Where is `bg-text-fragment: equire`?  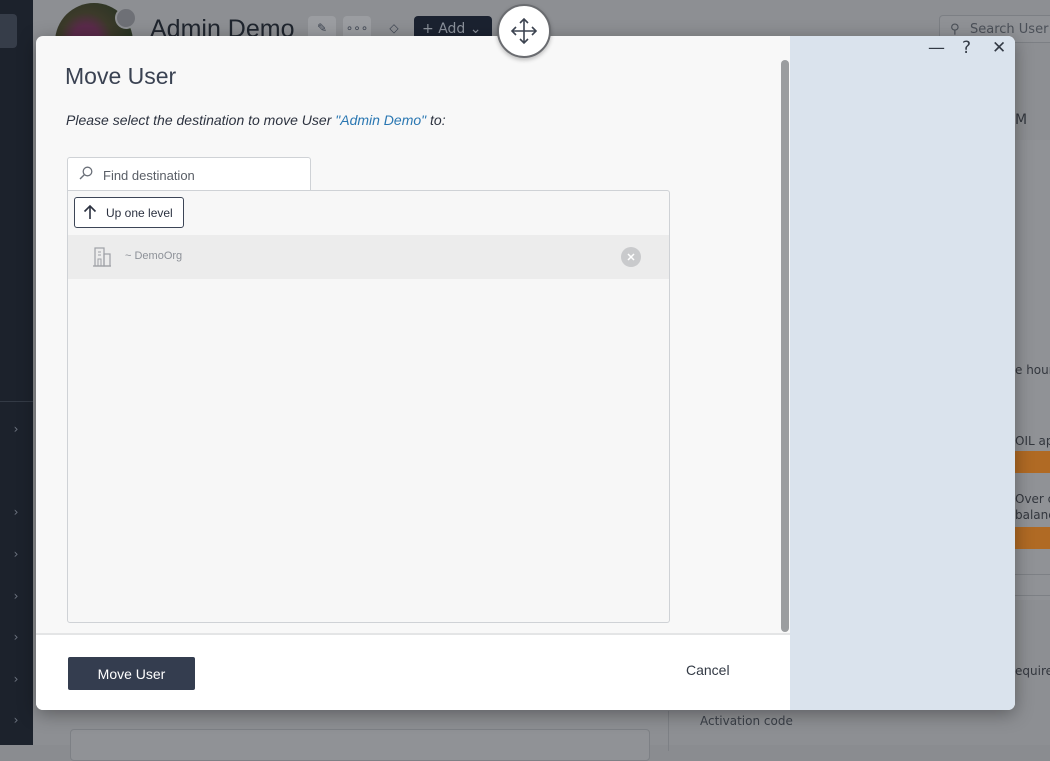 bg-text-fragment: equire is located at coordinates (1032, 671).